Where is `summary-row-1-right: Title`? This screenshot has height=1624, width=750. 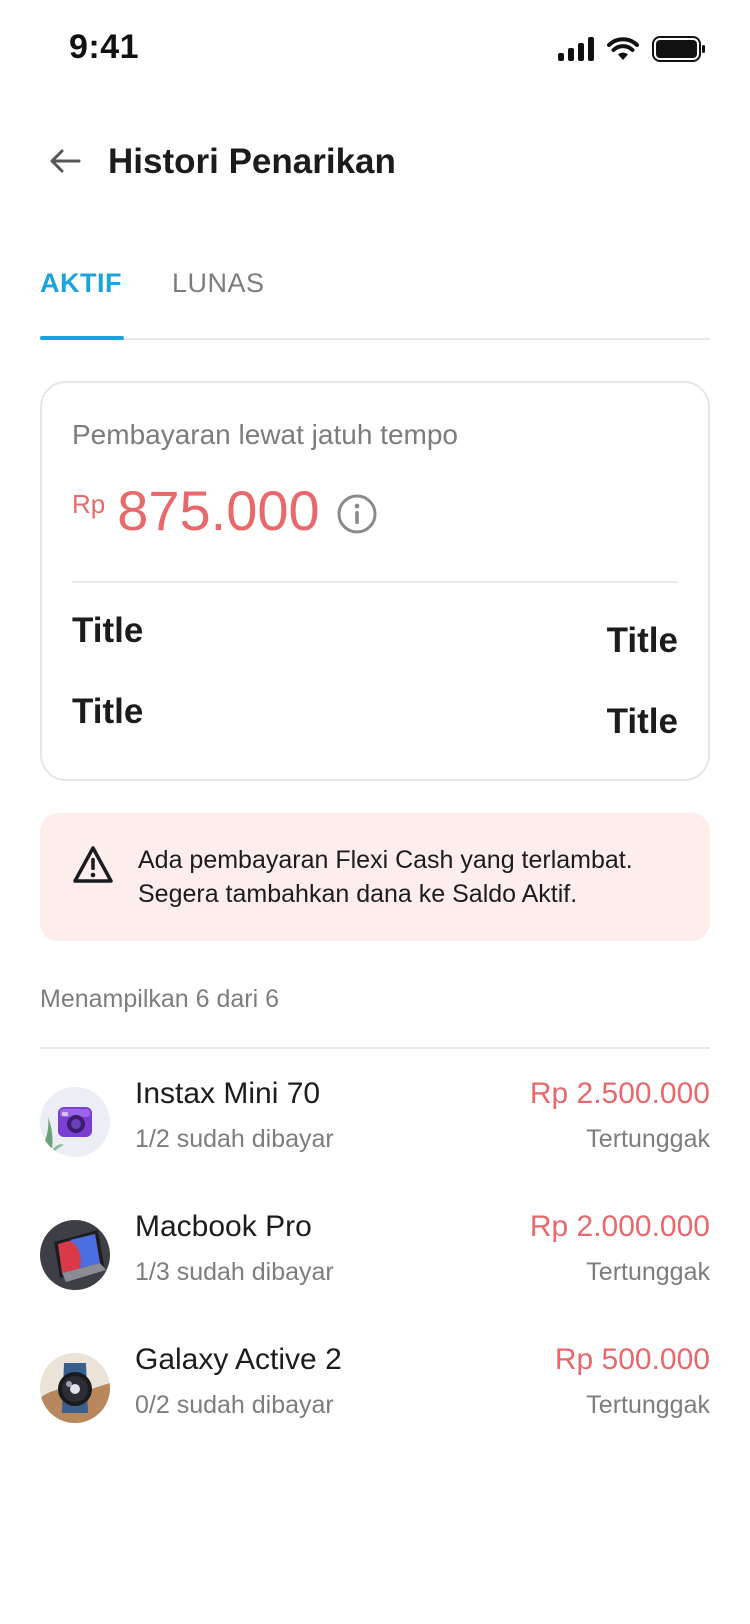
summary-row-1-right: Title is located at coordinates (642, 640).